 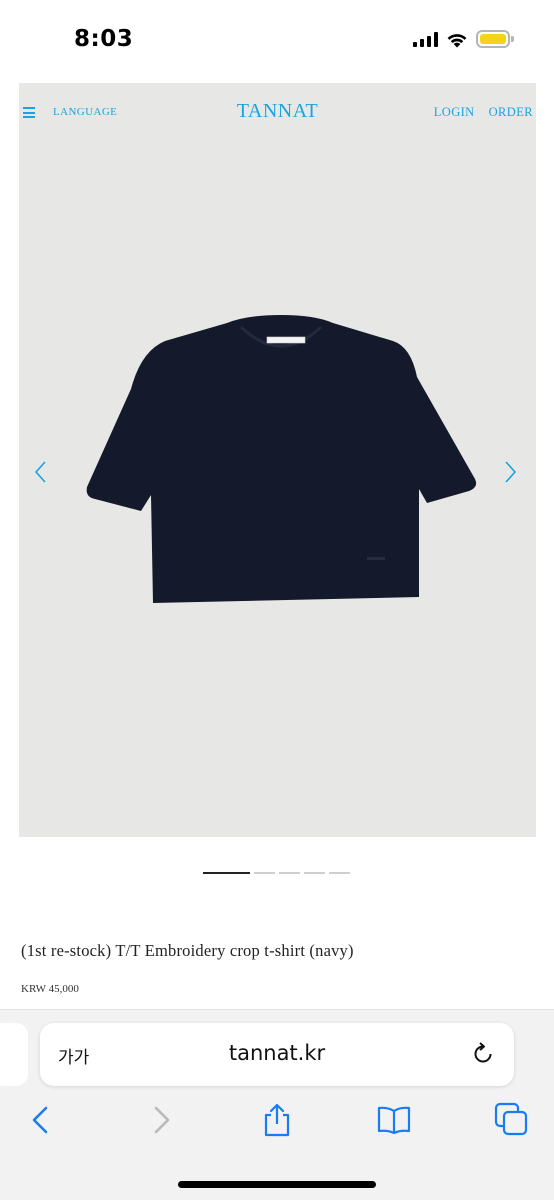 What do you see at coordinates (425, 39) in the screenshot?
I see `cellular-signal-icon` at bounding box center [425, 39].